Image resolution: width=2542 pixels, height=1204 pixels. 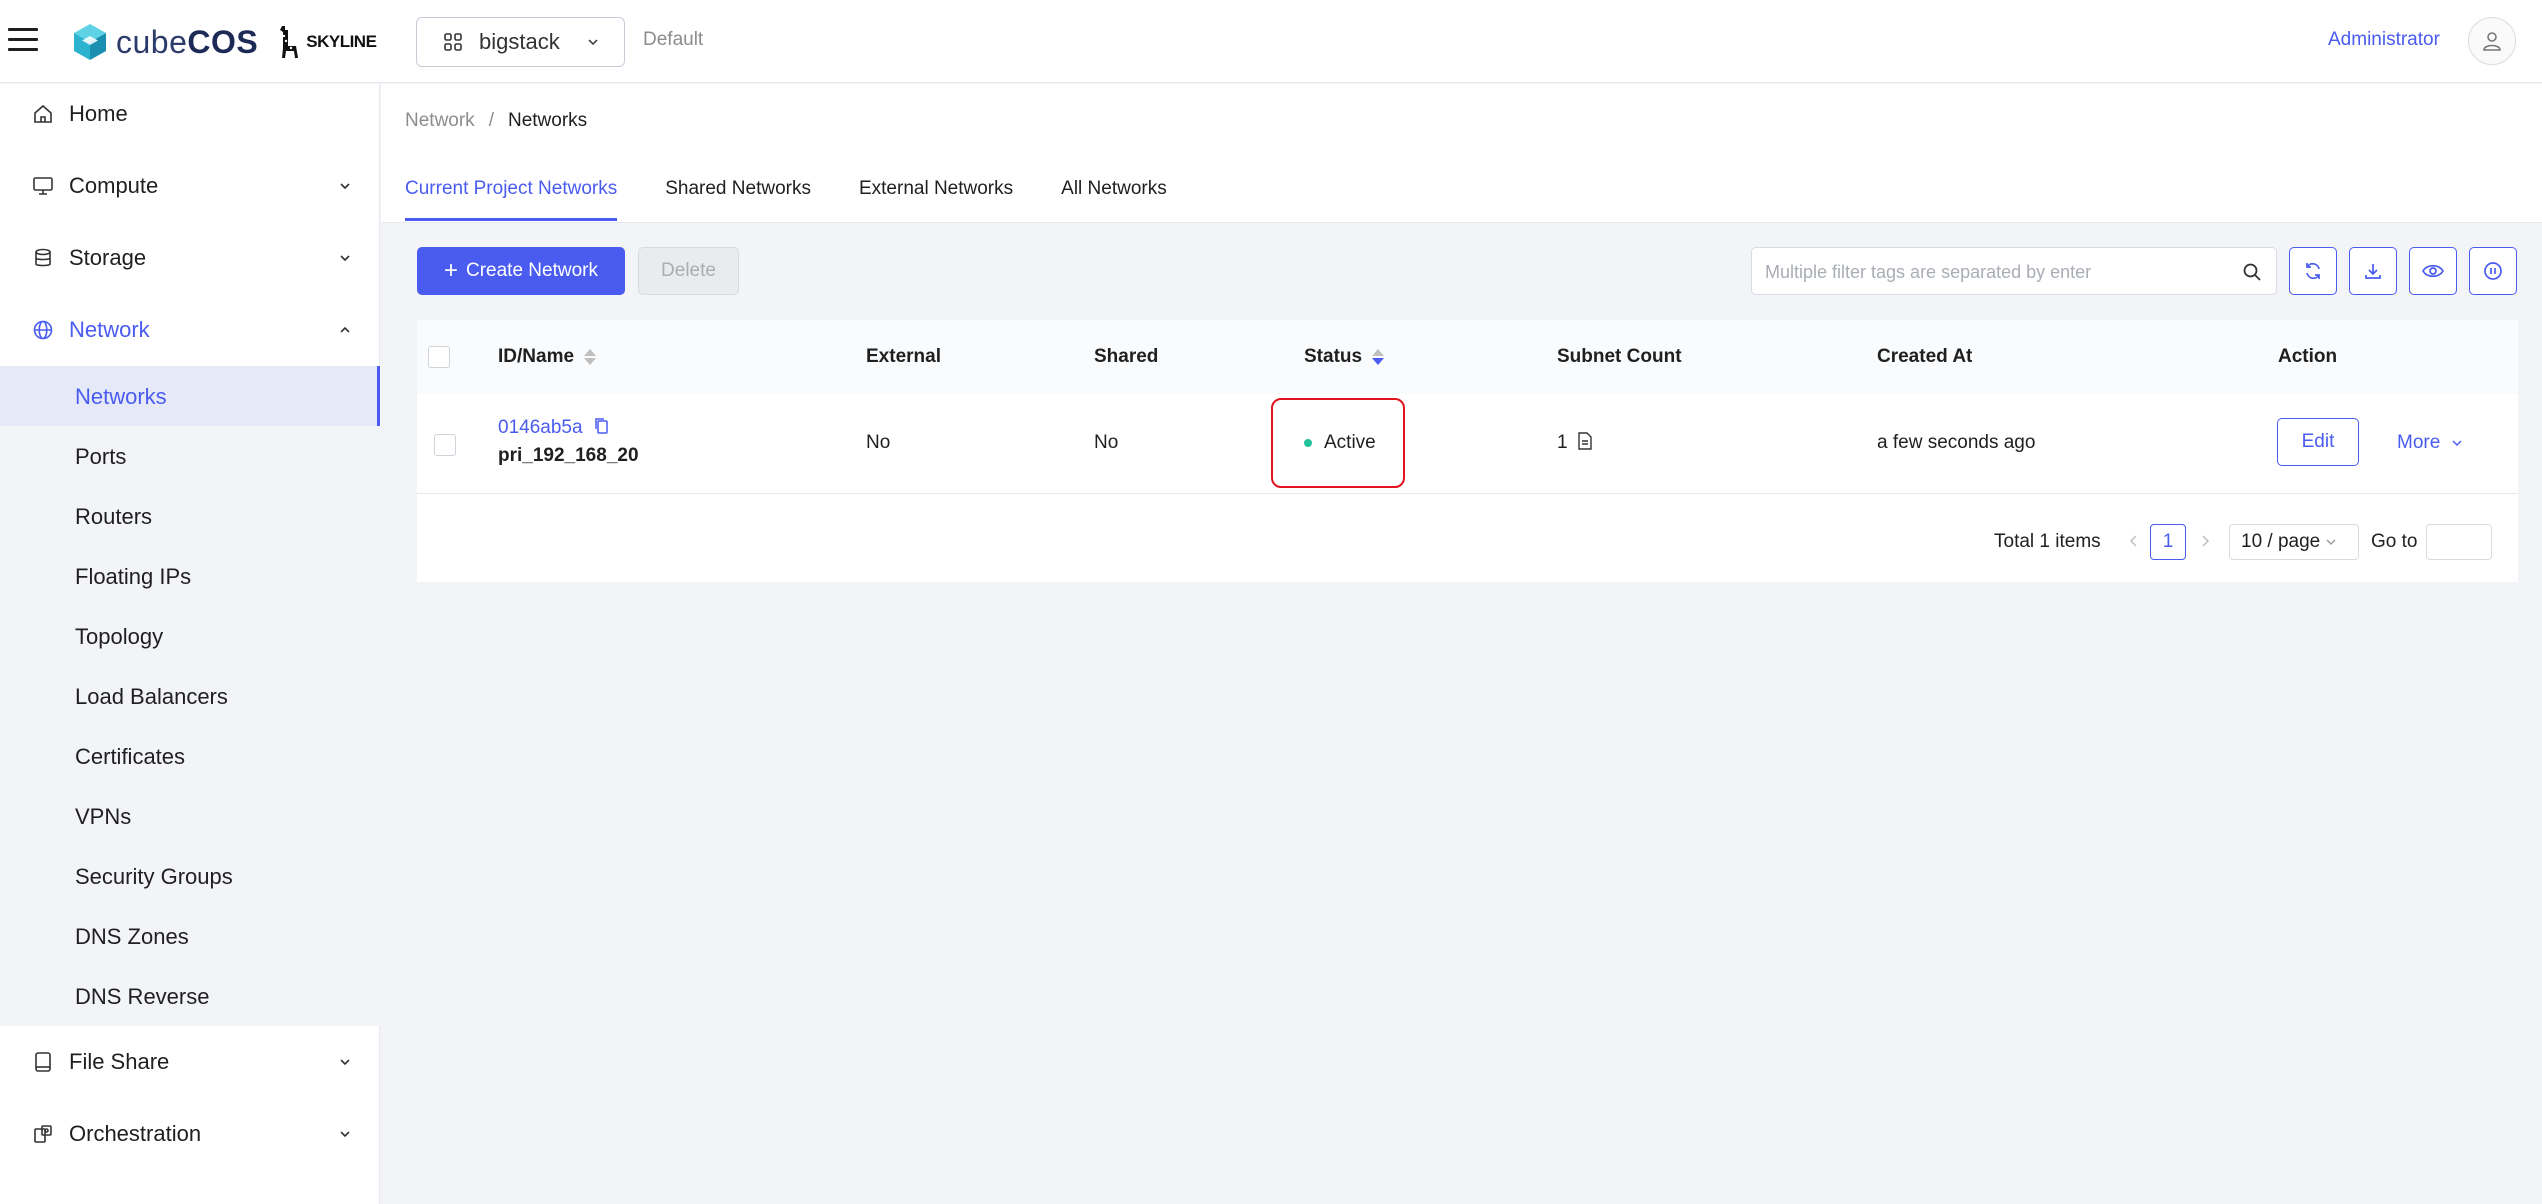 I want to click on total-items: Total 1 items, so click(x=2047, y=541).